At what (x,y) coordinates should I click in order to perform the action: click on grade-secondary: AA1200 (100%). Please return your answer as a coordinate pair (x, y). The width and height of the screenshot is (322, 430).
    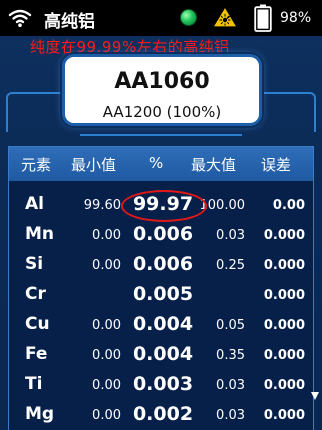
    Looking at the image, I should click on (162, 112).